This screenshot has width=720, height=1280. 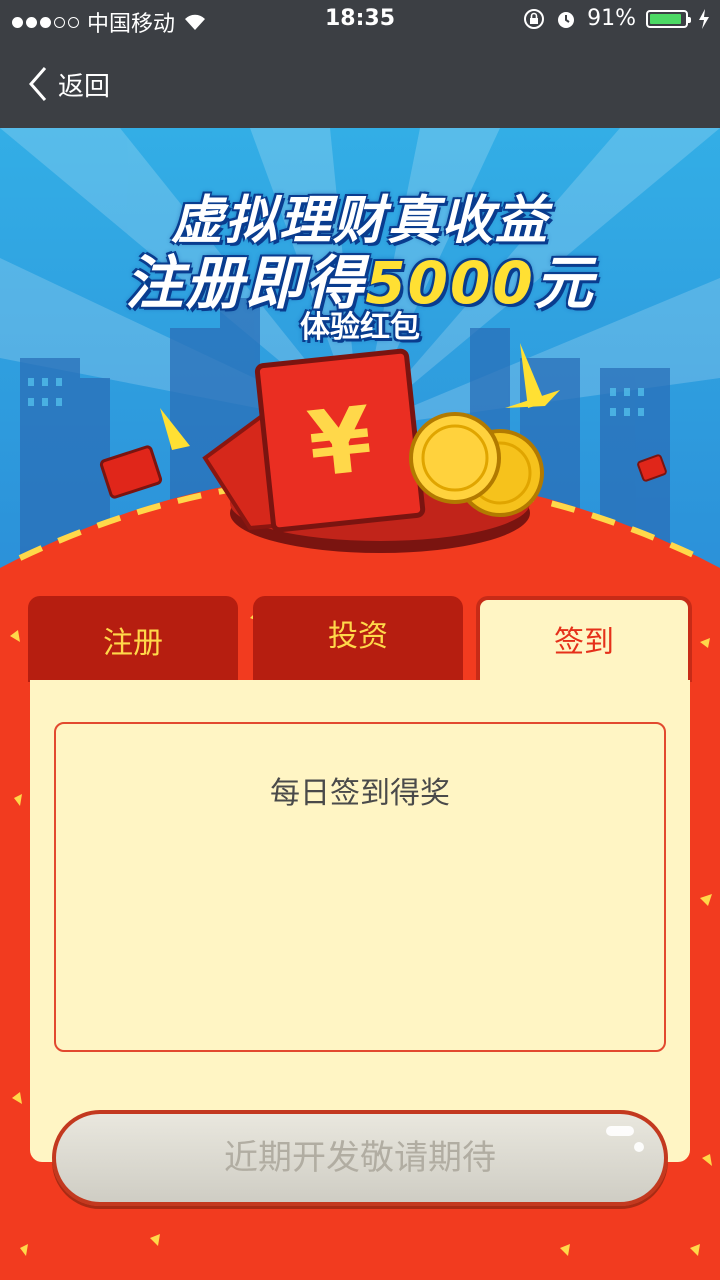 I want to click on hero-line3: 体验红包, so click(x=360, y=327).